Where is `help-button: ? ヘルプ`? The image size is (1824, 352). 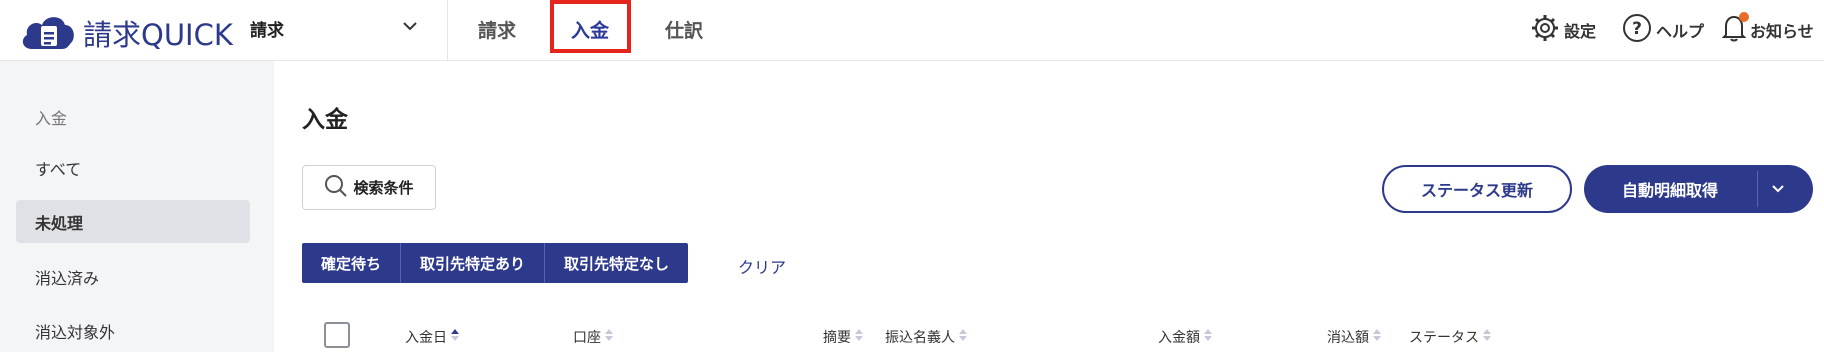 help-button: ? ヘルプ is located at coordinates (1663, 30).